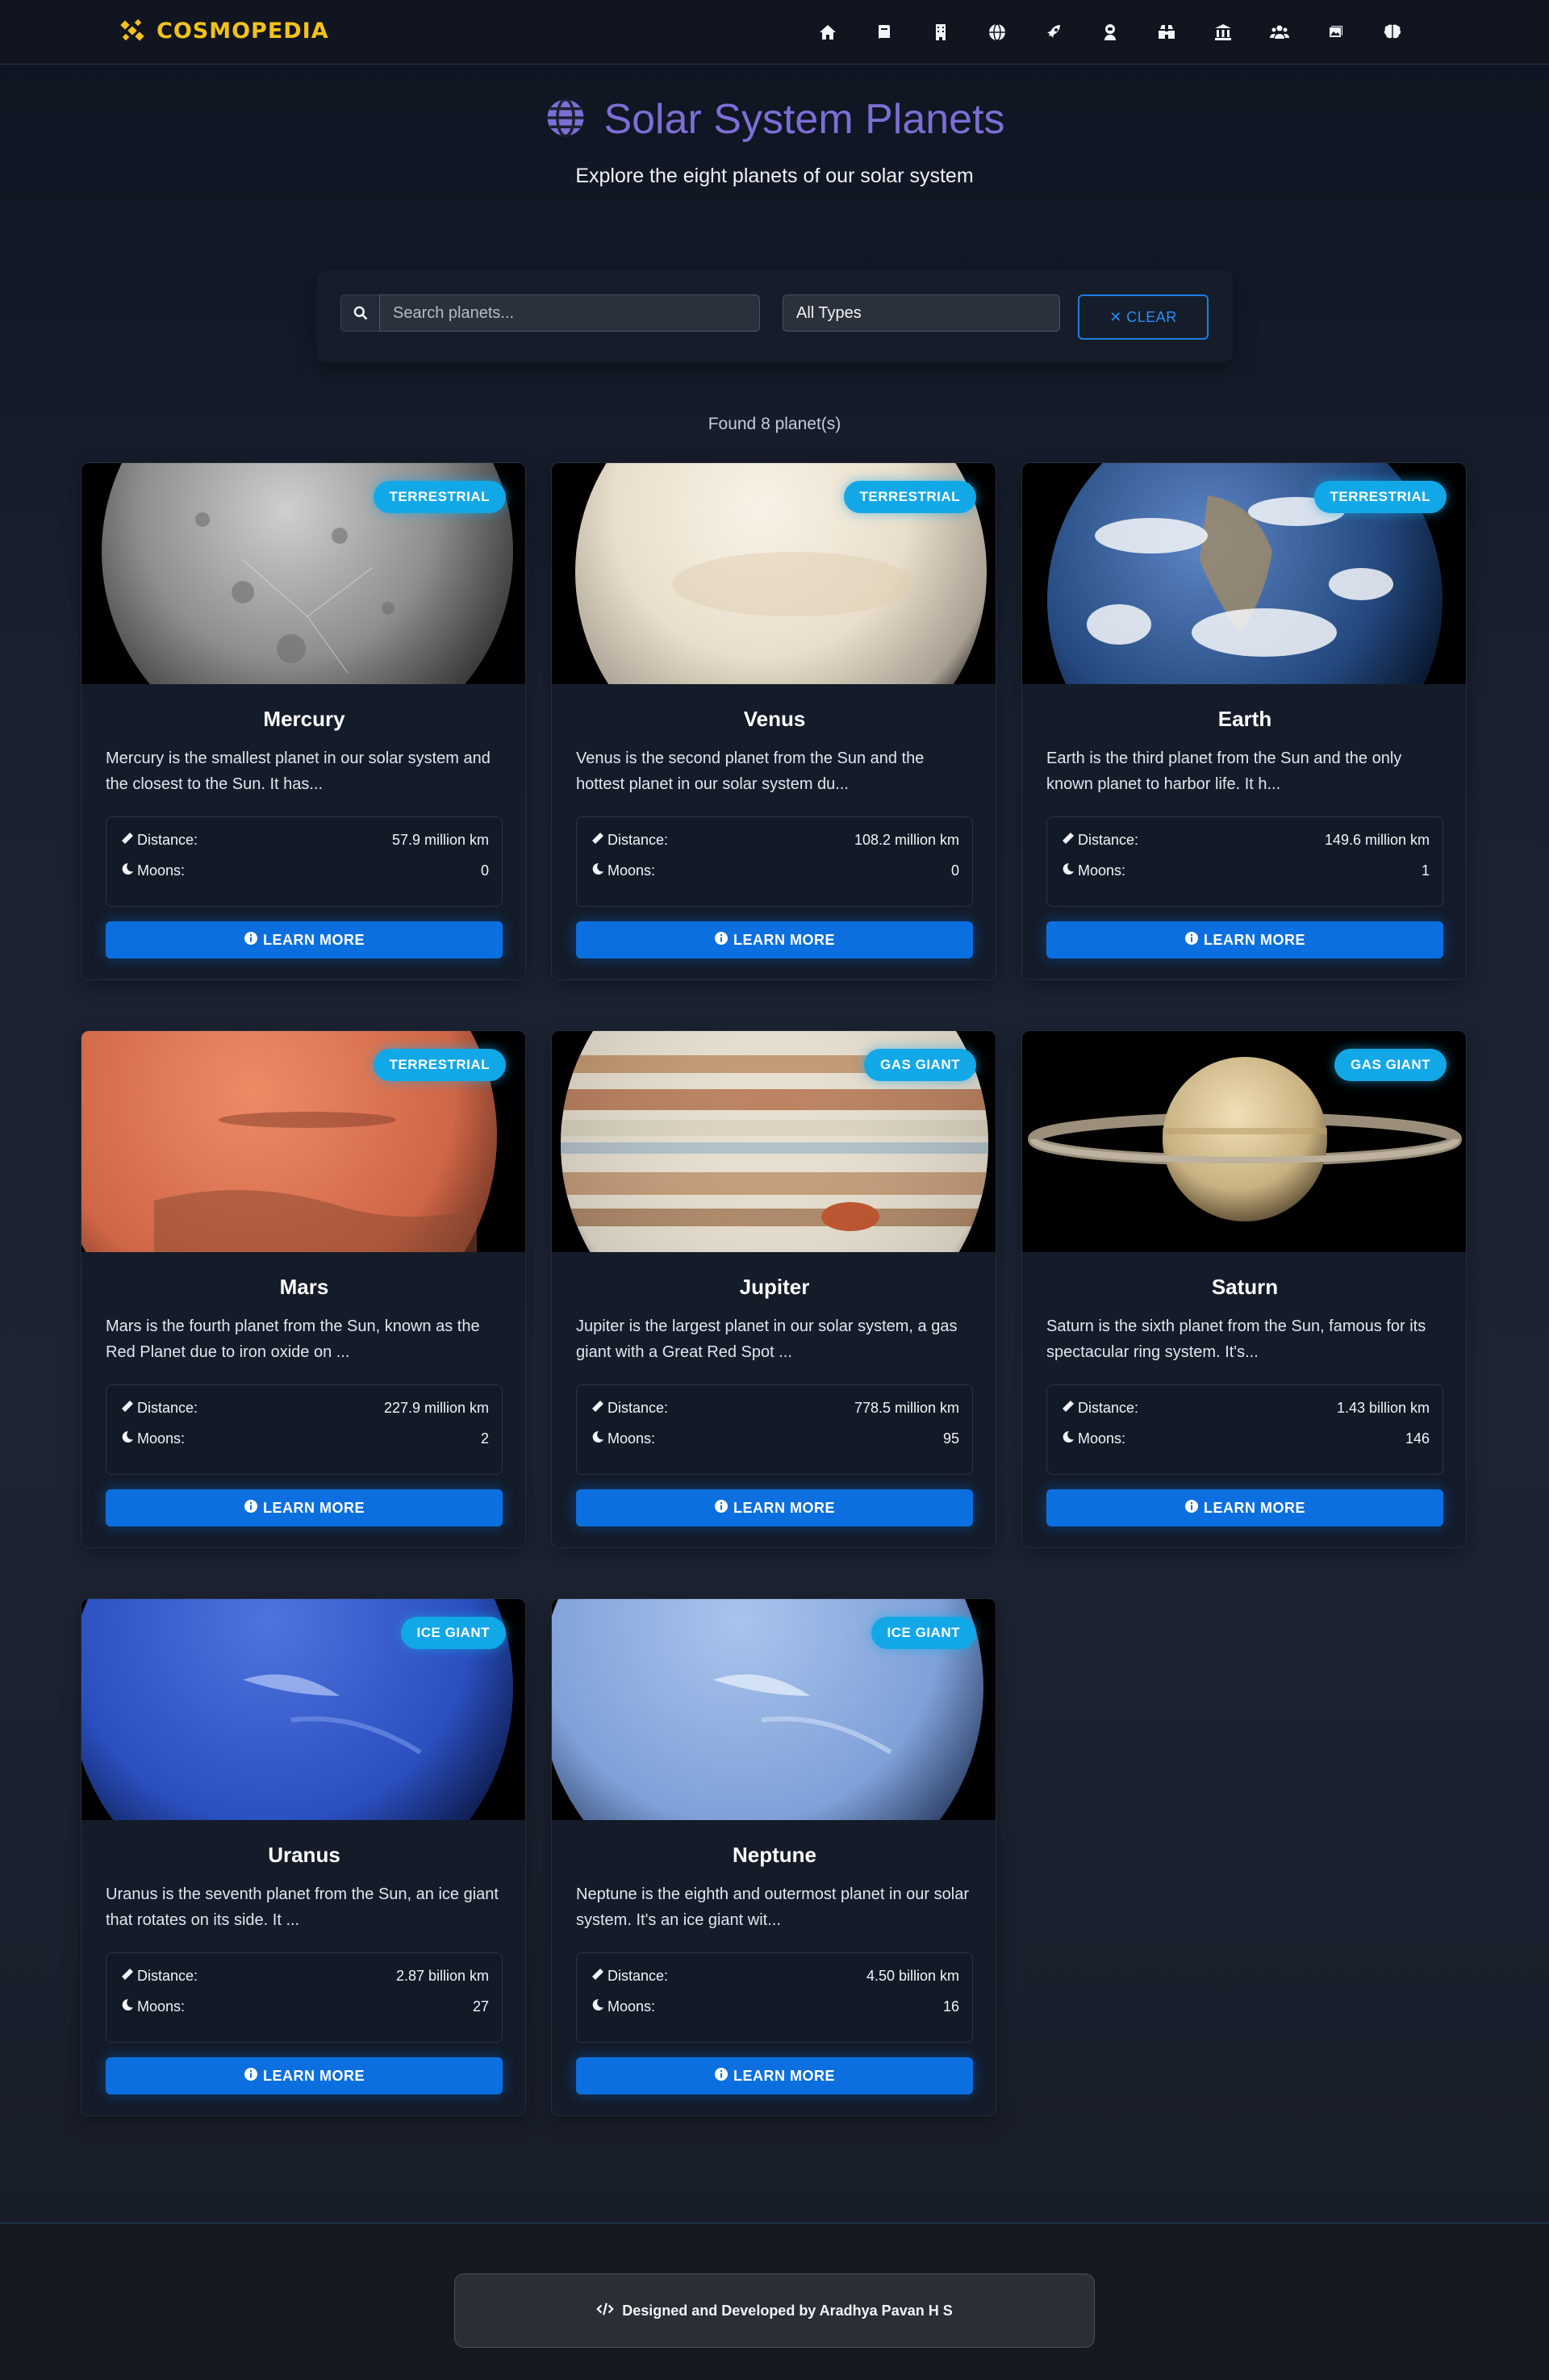 Image resolution: width=1549 pixels, height=2380 pixels. What do you see at coordinates (912, 1976) in the screenshot?
I see `distance-value: 4.50 billion km` at bounding box center [912, 1976].